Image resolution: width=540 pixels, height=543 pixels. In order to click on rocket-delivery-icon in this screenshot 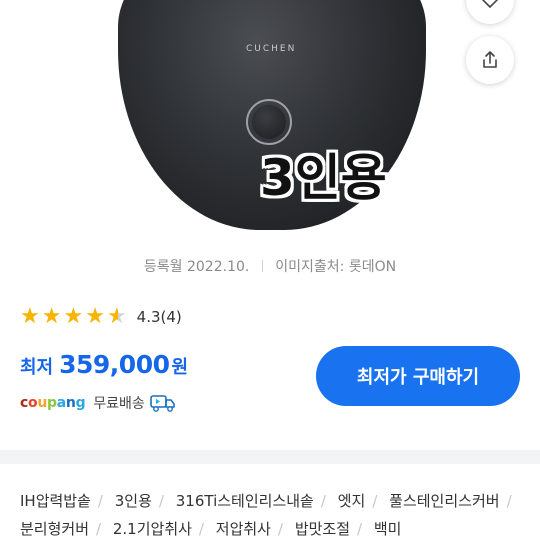, I will do `click(162, 403)`.